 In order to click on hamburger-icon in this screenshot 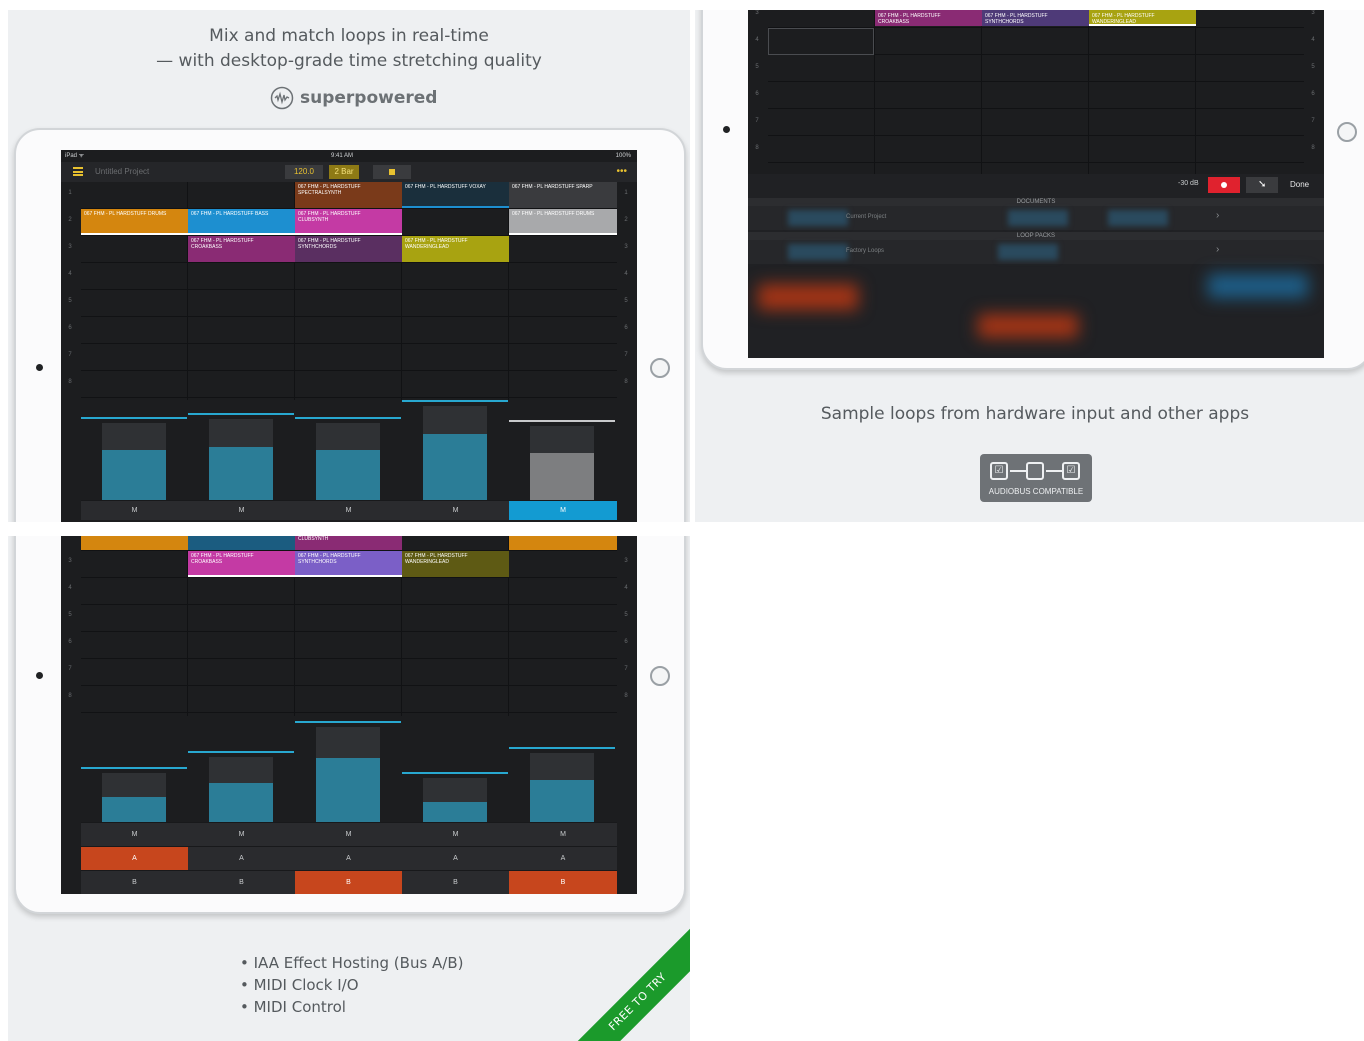, I will do `click(78, 171)`.